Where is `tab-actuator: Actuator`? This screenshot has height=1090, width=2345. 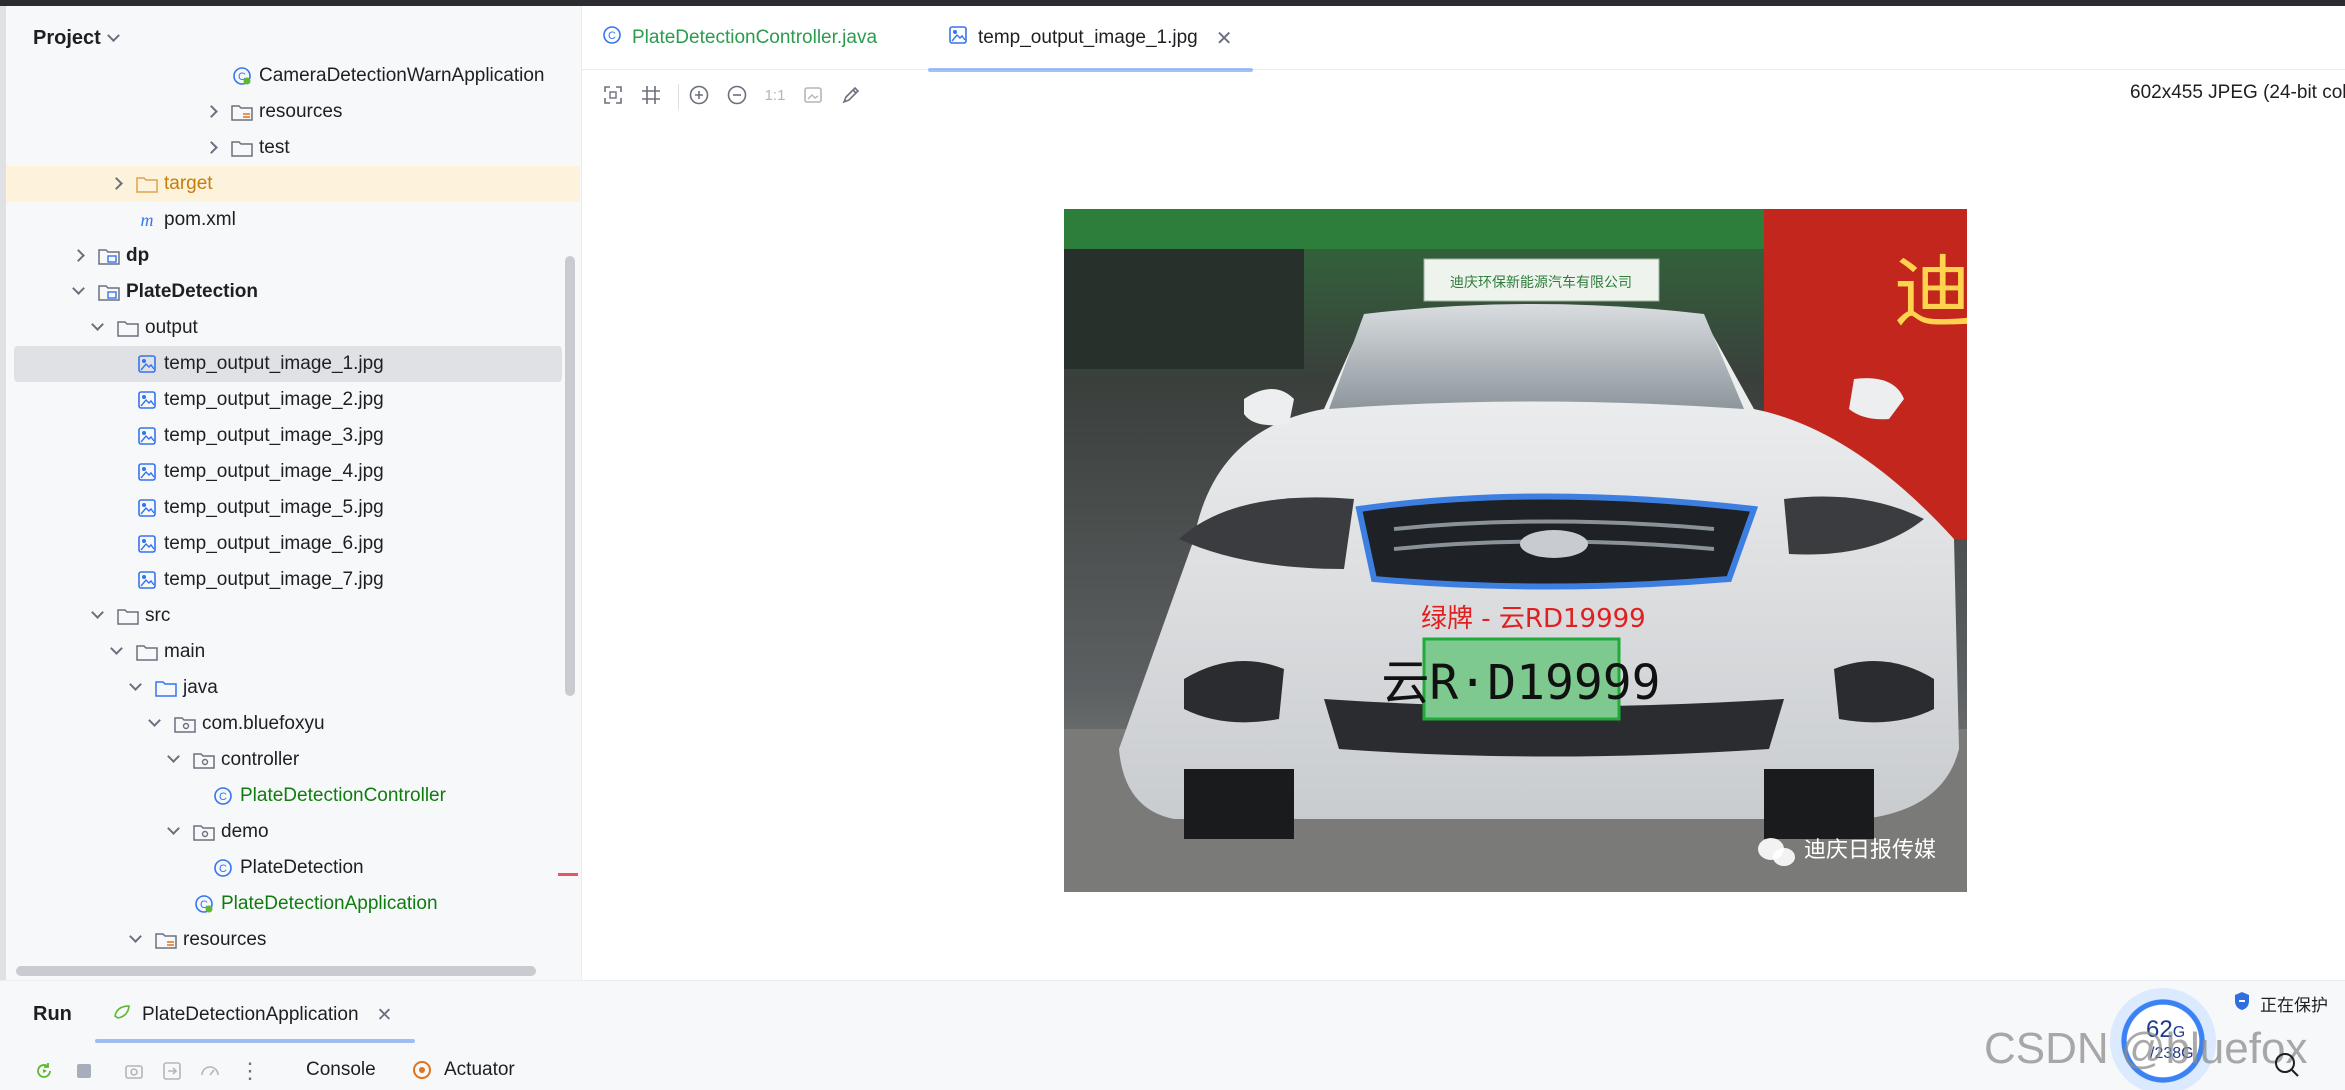 tab-actuator: Actuator is located at coordinates (479, 1070).